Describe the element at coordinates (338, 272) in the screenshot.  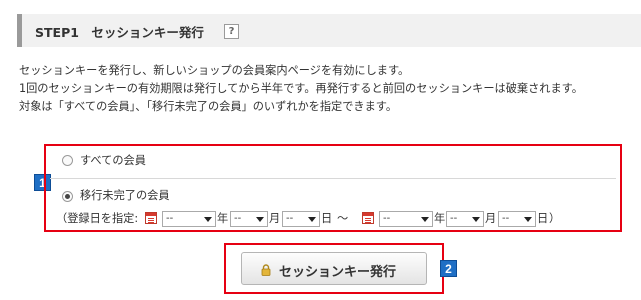
I see `issue-button-label: セッションキー発行` at that location.